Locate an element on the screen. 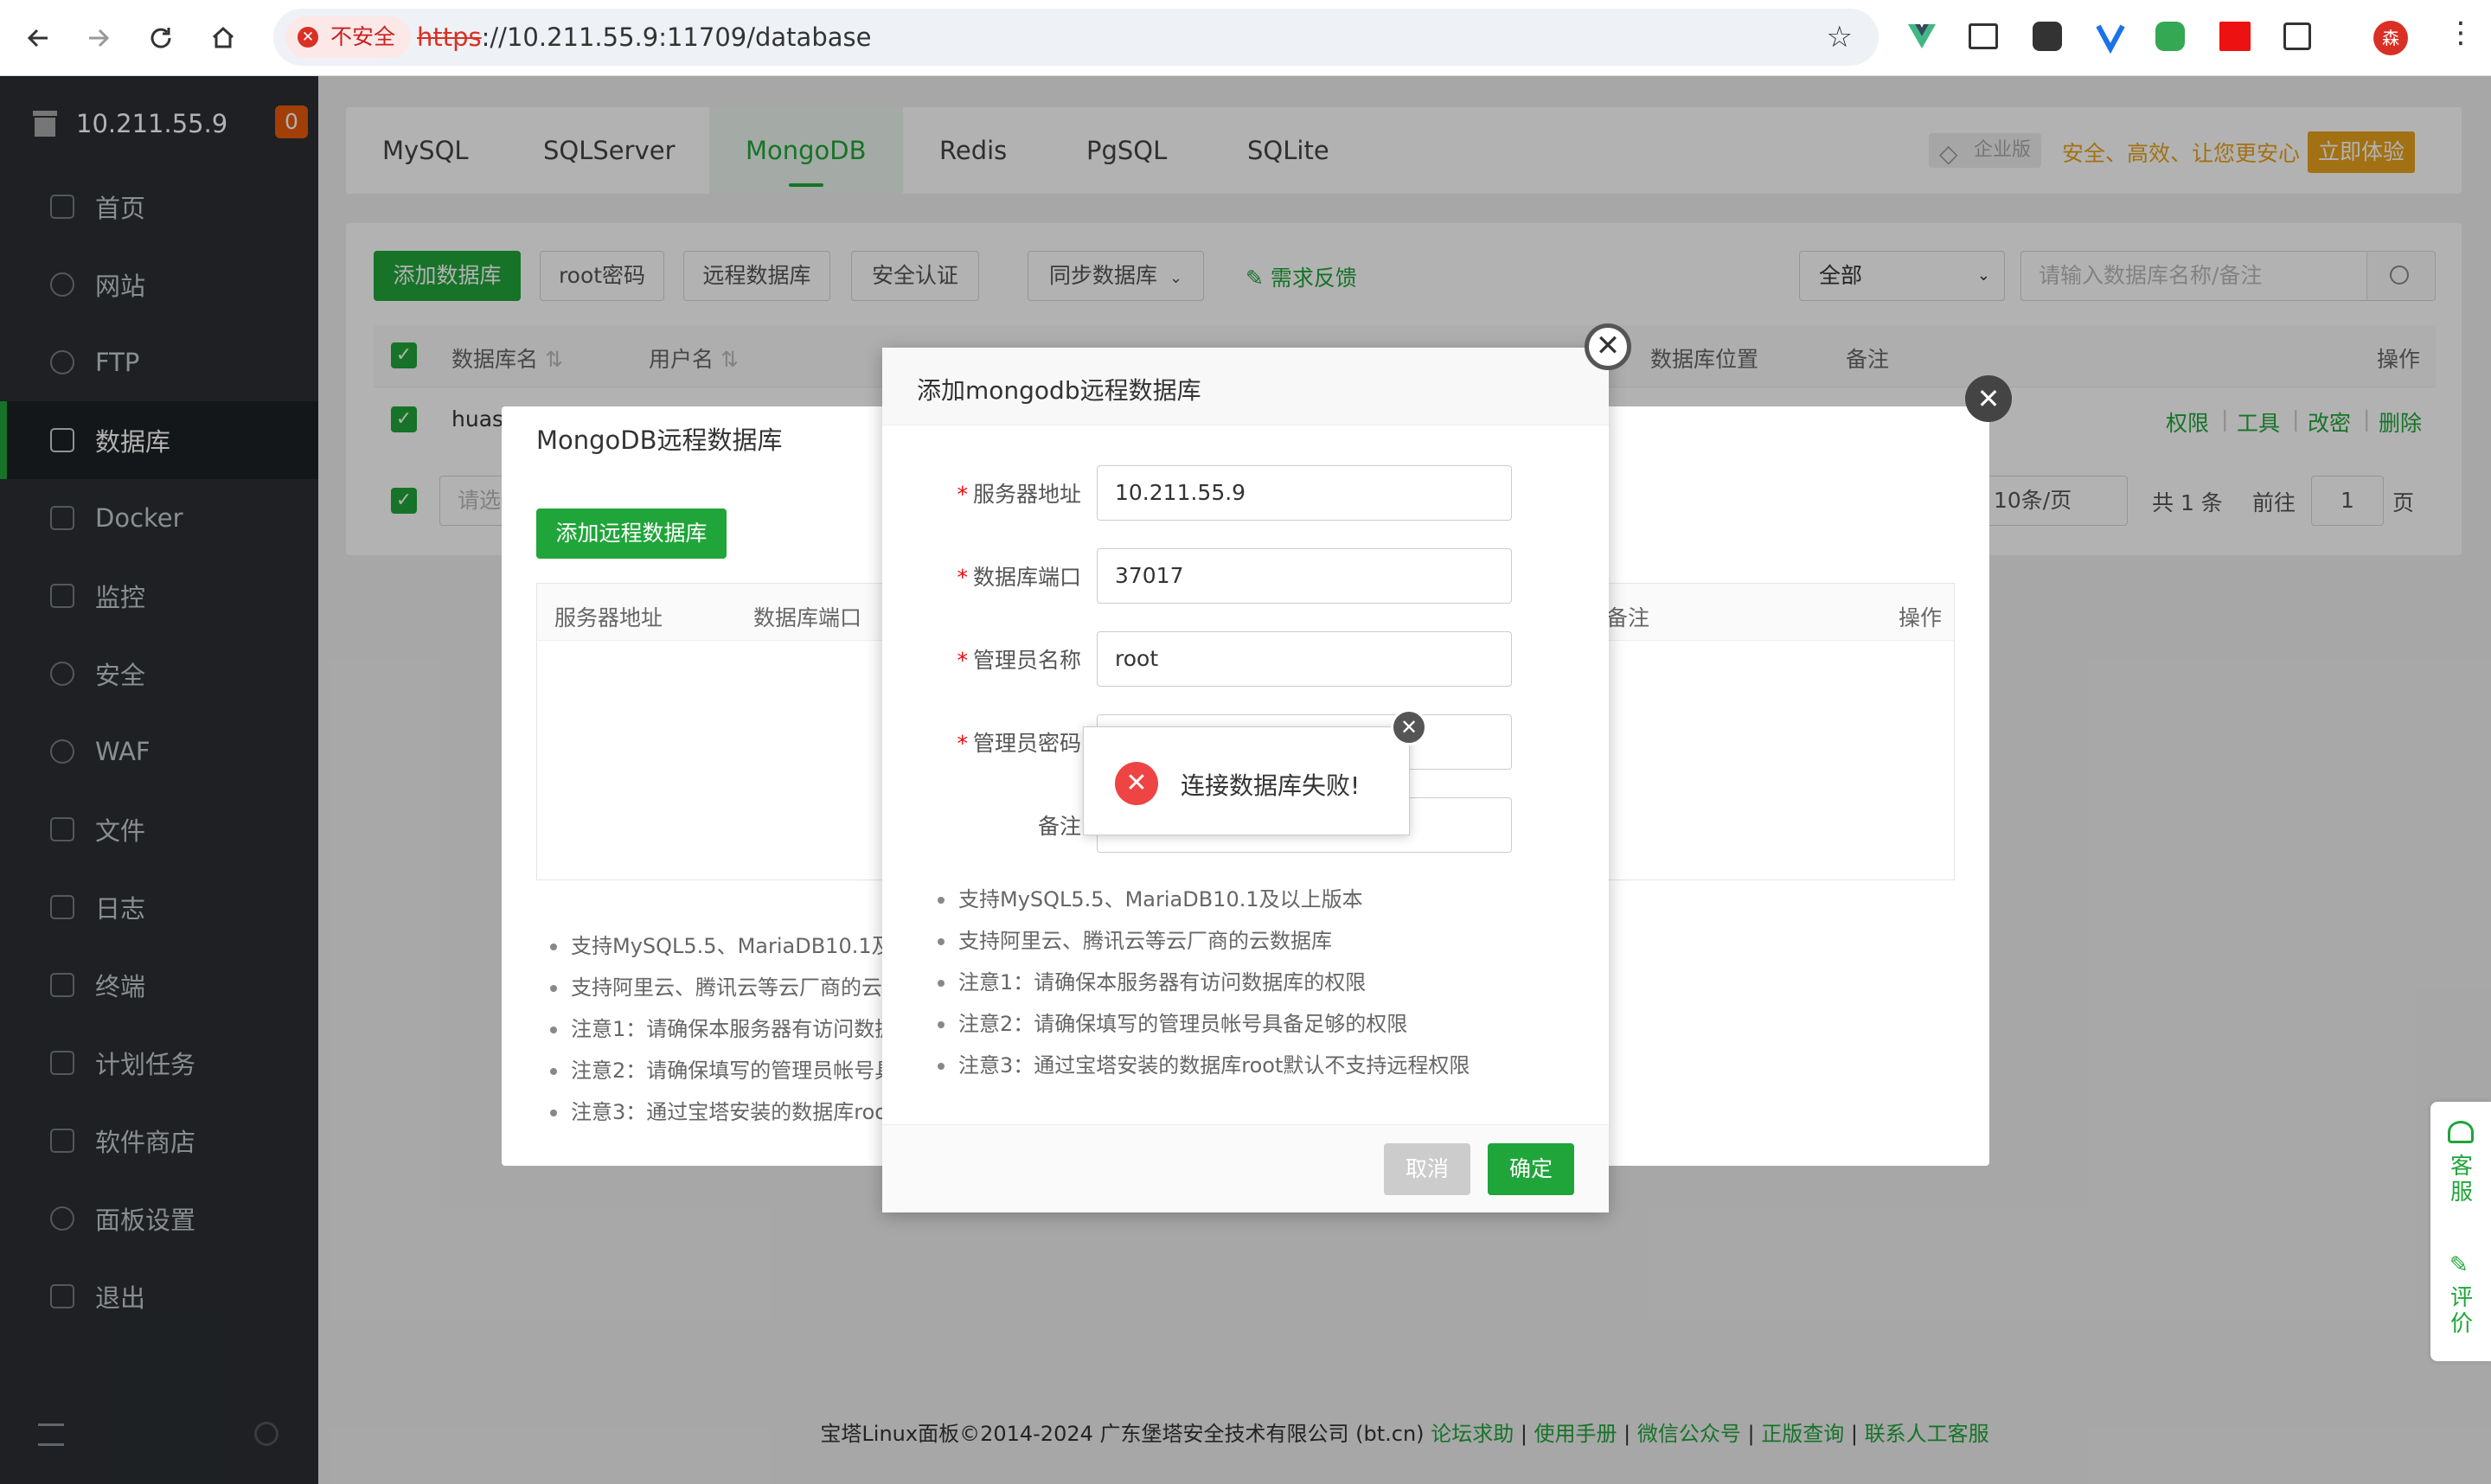  rate-link: 评价 is located at coordinates (2461, 1311).